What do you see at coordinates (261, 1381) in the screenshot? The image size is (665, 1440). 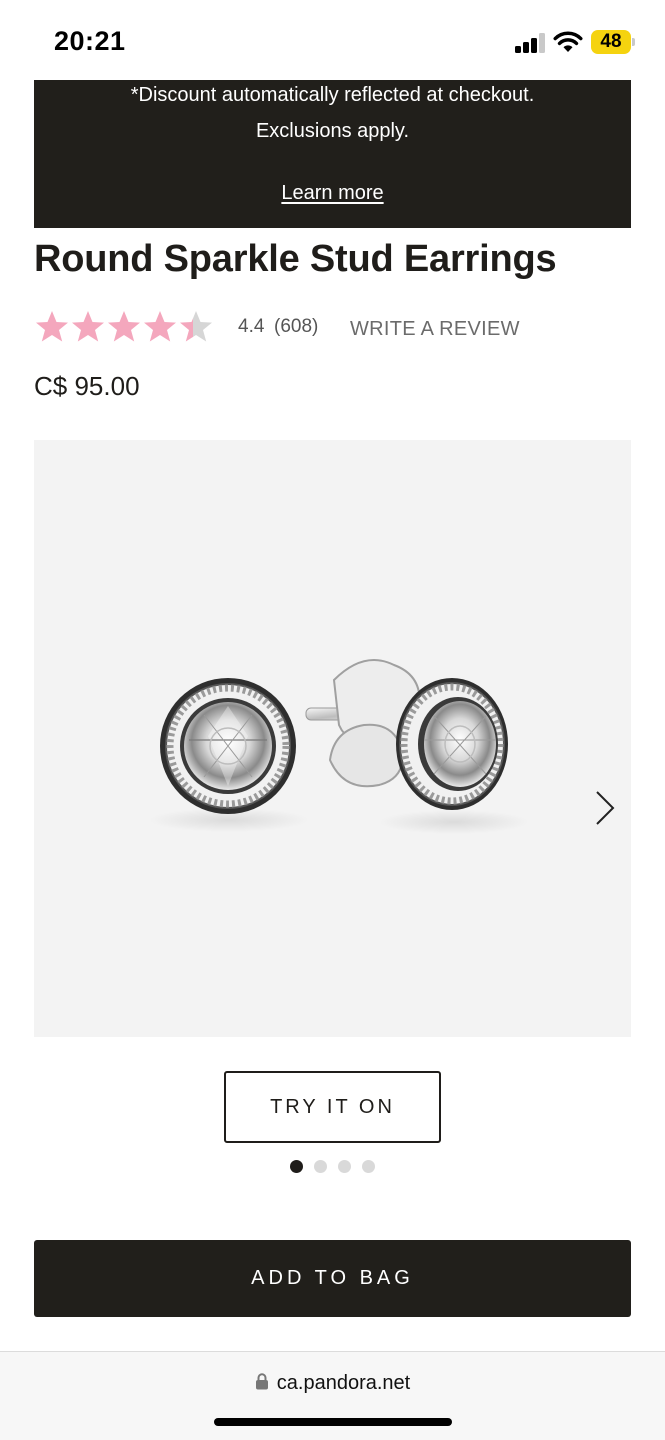 I see `lock-icon` at bounding box center [261, 1381].